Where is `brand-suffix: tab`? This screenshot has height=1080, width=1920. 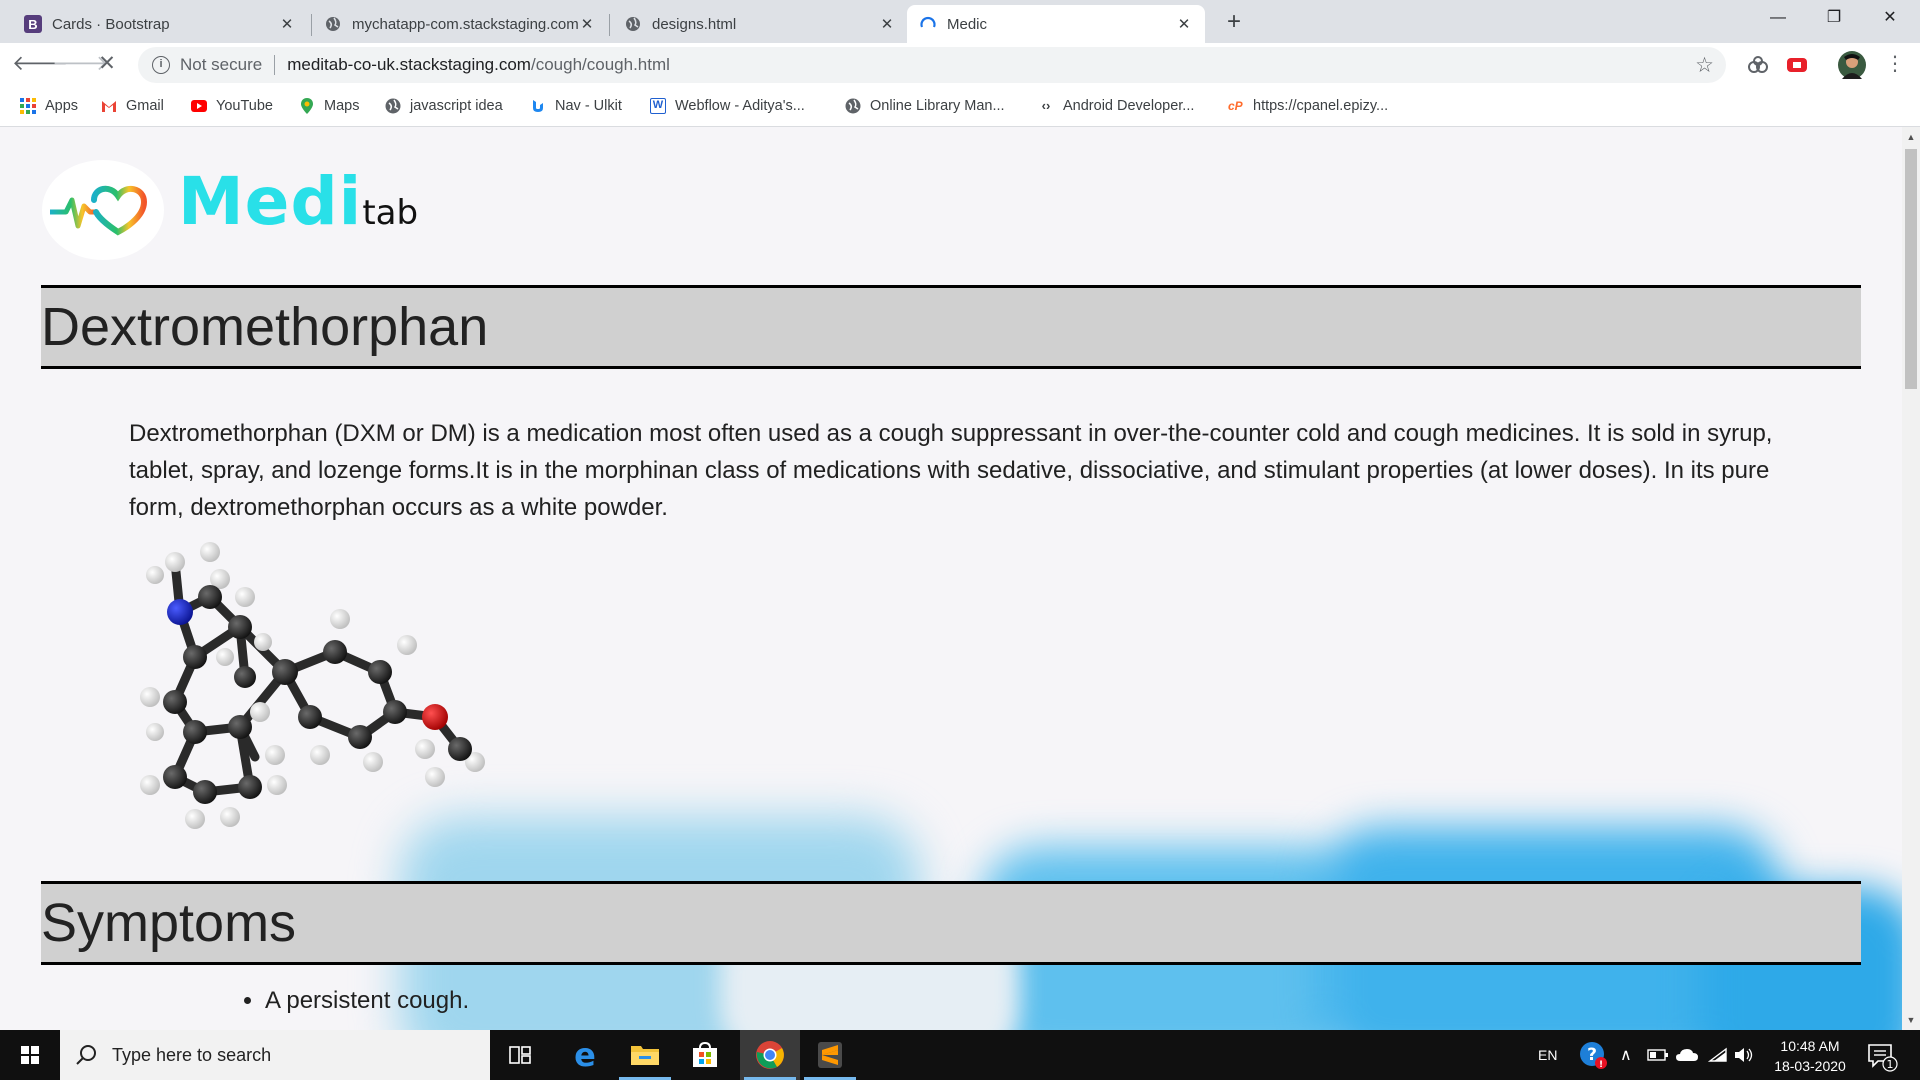 brand-suffix: tab is located at coordinates (390, 213).